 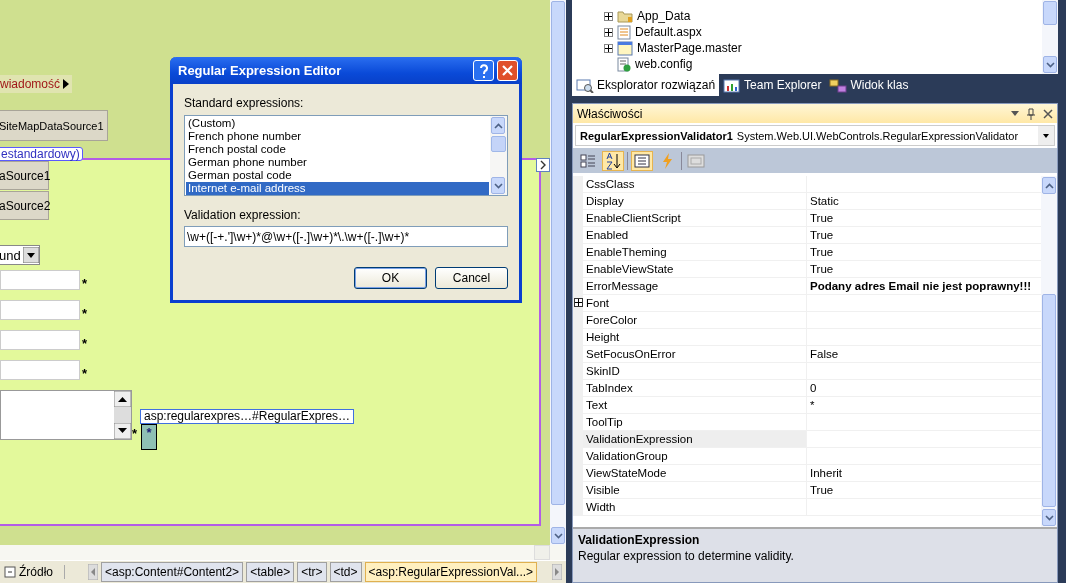 I want to click on property-name: Enabled, so click(x=695, y=235).